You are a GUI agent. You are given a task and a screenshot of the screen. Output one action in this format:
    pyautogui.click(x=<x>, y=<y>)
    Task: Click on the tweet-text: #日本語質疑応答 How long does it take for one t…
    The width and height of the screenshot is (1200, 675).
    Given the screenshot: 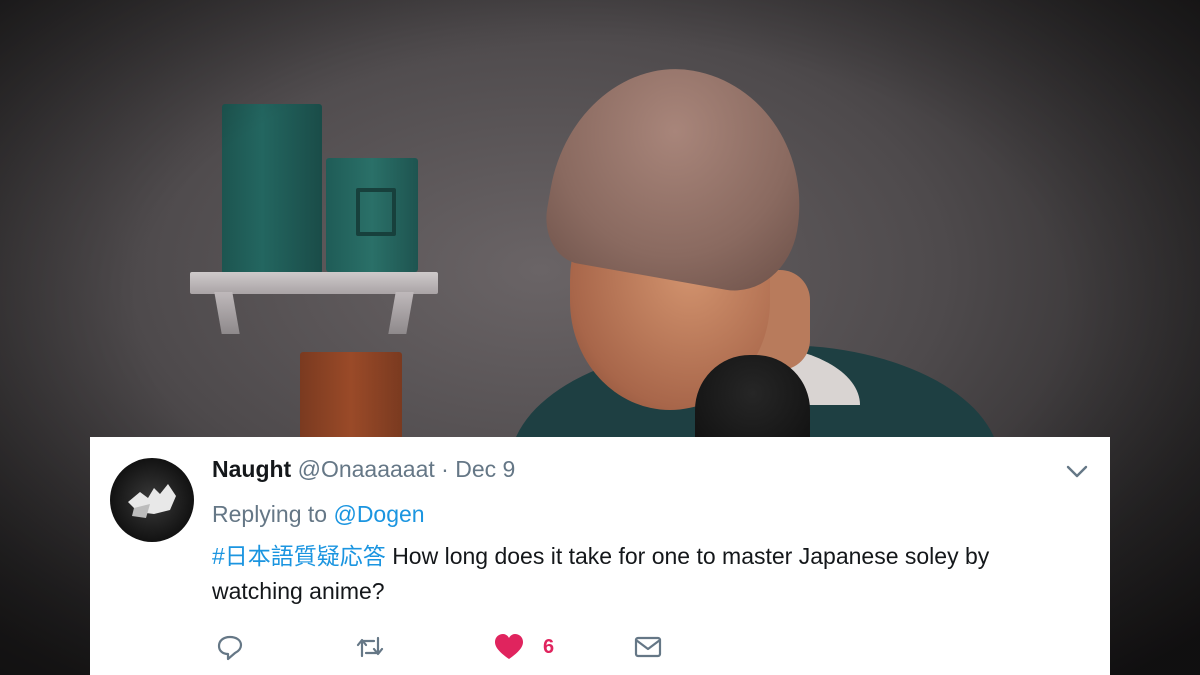 What is the action you would take?
    pyautogui.click(x=647, y=574)
    